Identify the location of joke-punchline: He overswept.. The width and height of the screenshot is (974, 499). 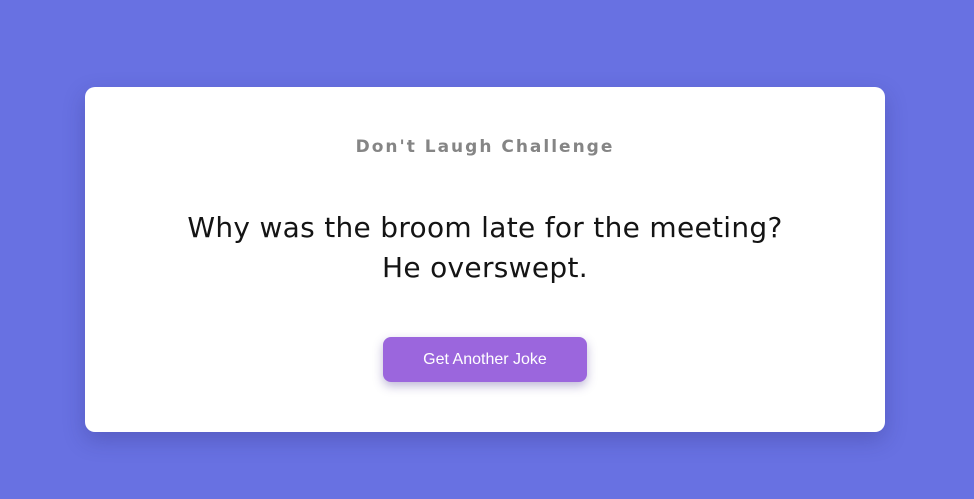
(485, 267).